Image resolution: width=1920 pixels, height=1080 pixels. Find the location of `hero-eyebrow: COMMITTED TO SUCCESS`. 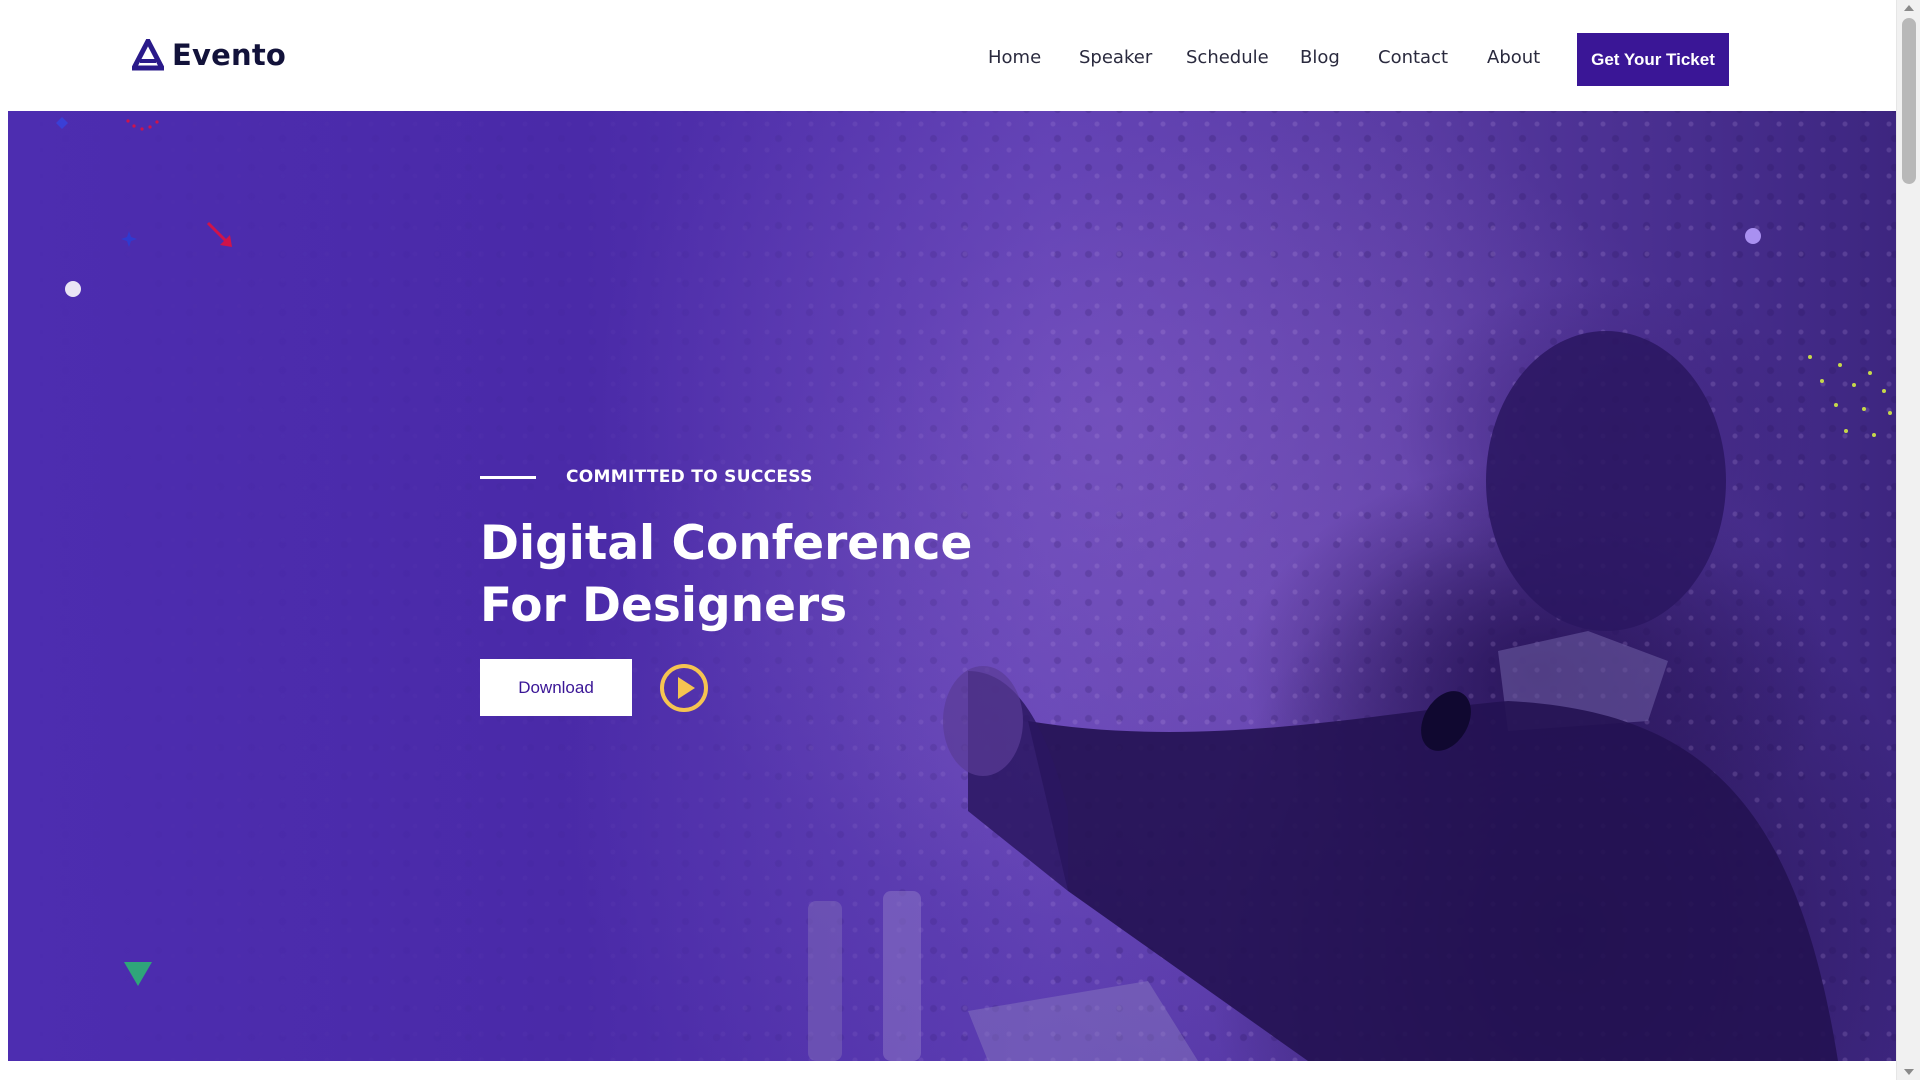

hero-eyebrow: COMMITTED TO SUCCESS is located at coordinates (760, 477).